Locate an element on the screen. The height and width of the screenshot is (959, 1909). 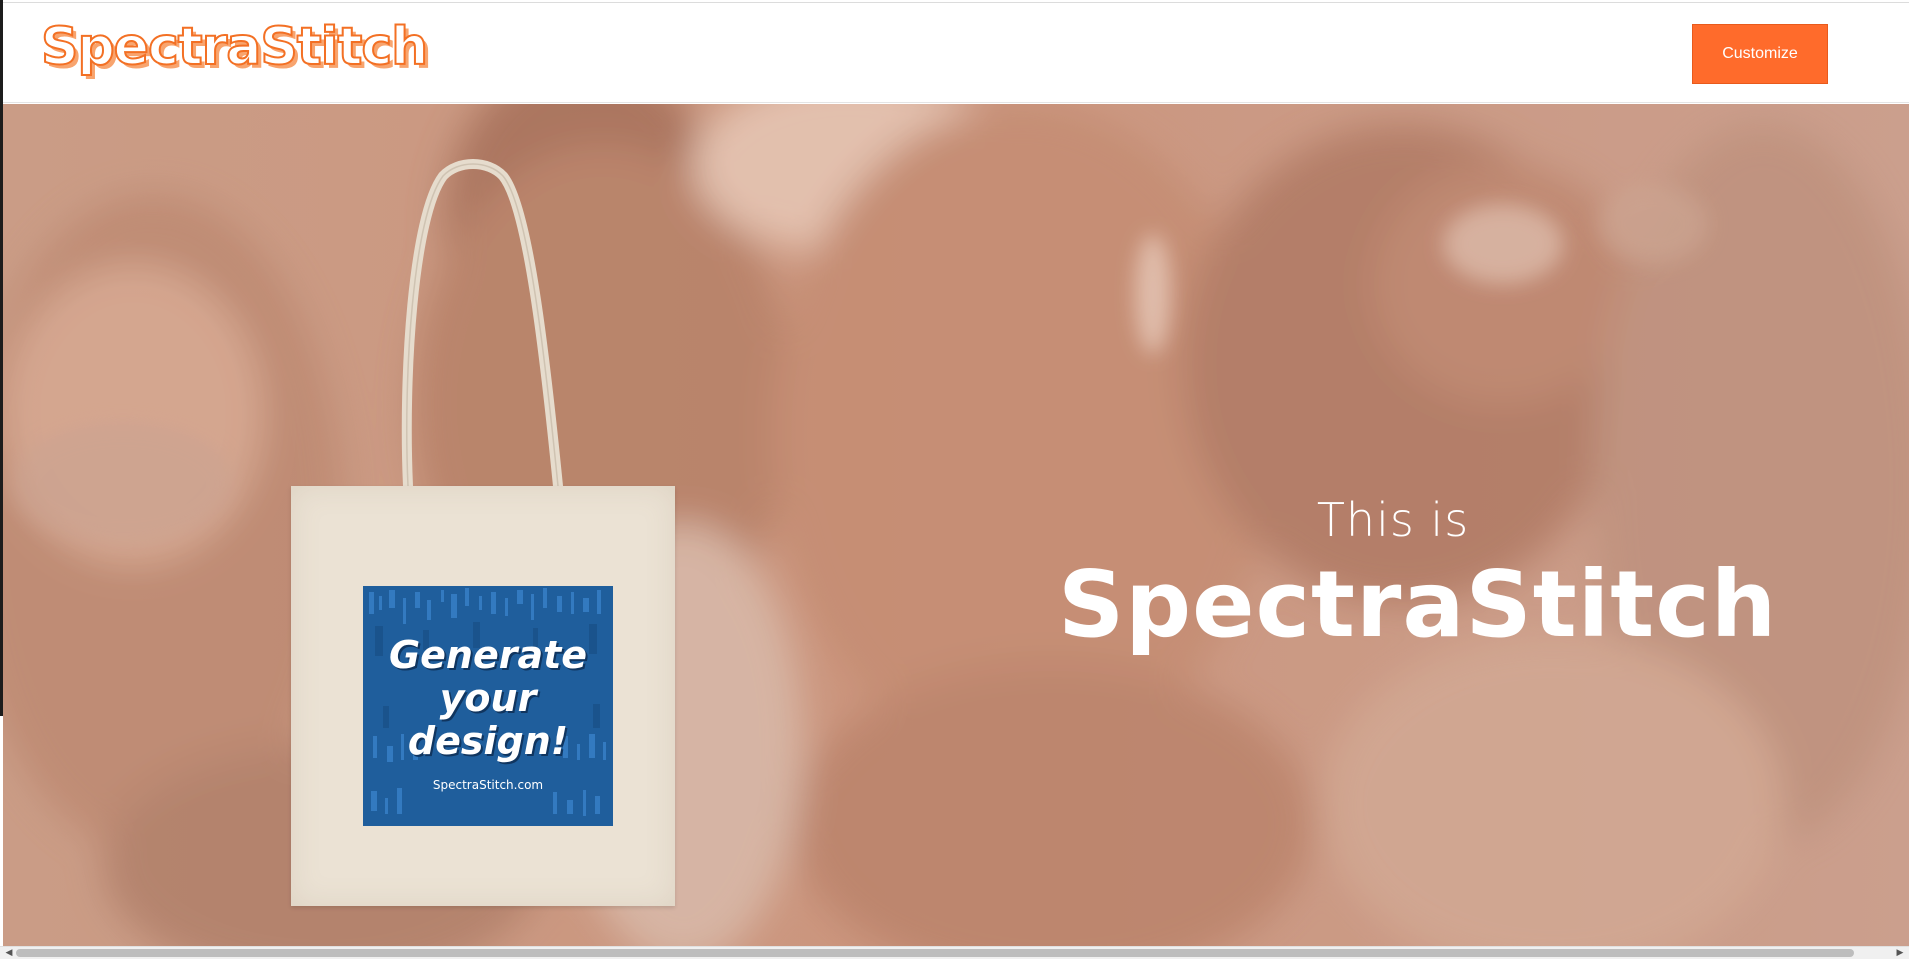
print-line-2: your is located at coordinates (488, 698).